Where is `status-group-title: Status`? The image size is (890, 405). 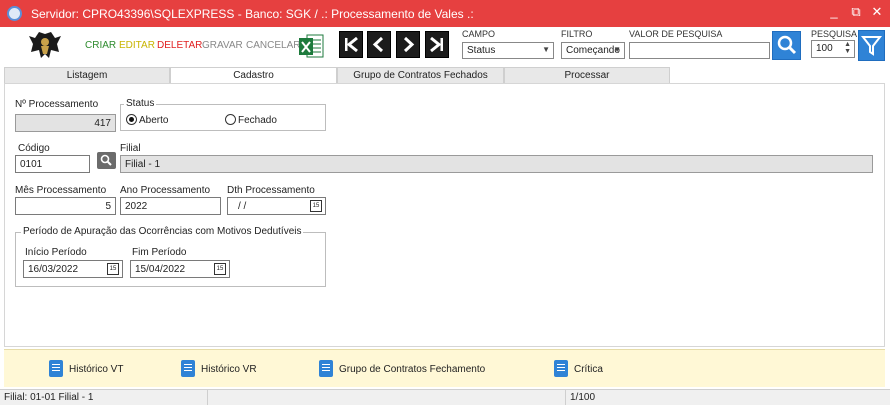 status-group-title: Status is located at coordinates (140, 103).